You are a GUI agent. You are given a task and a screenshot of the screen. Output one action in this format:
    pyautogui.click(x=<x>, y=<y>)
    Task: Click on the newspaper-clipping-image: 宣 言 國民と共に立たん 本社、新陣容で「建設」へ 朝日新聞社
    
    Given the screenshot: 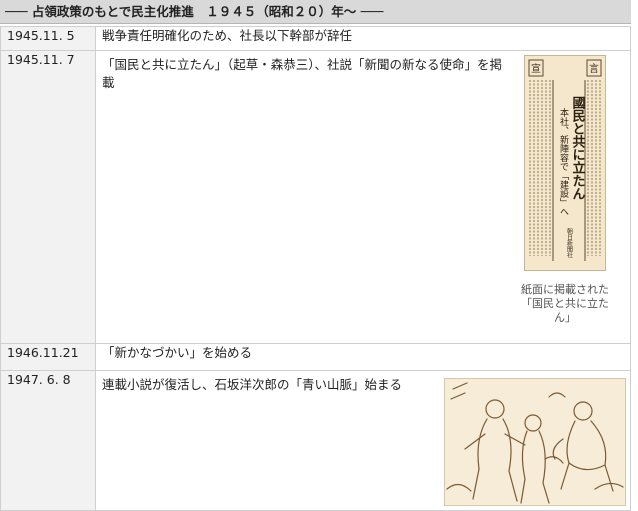 What is the action you would take?
    pyautogui.click(x=565, y=163)
    